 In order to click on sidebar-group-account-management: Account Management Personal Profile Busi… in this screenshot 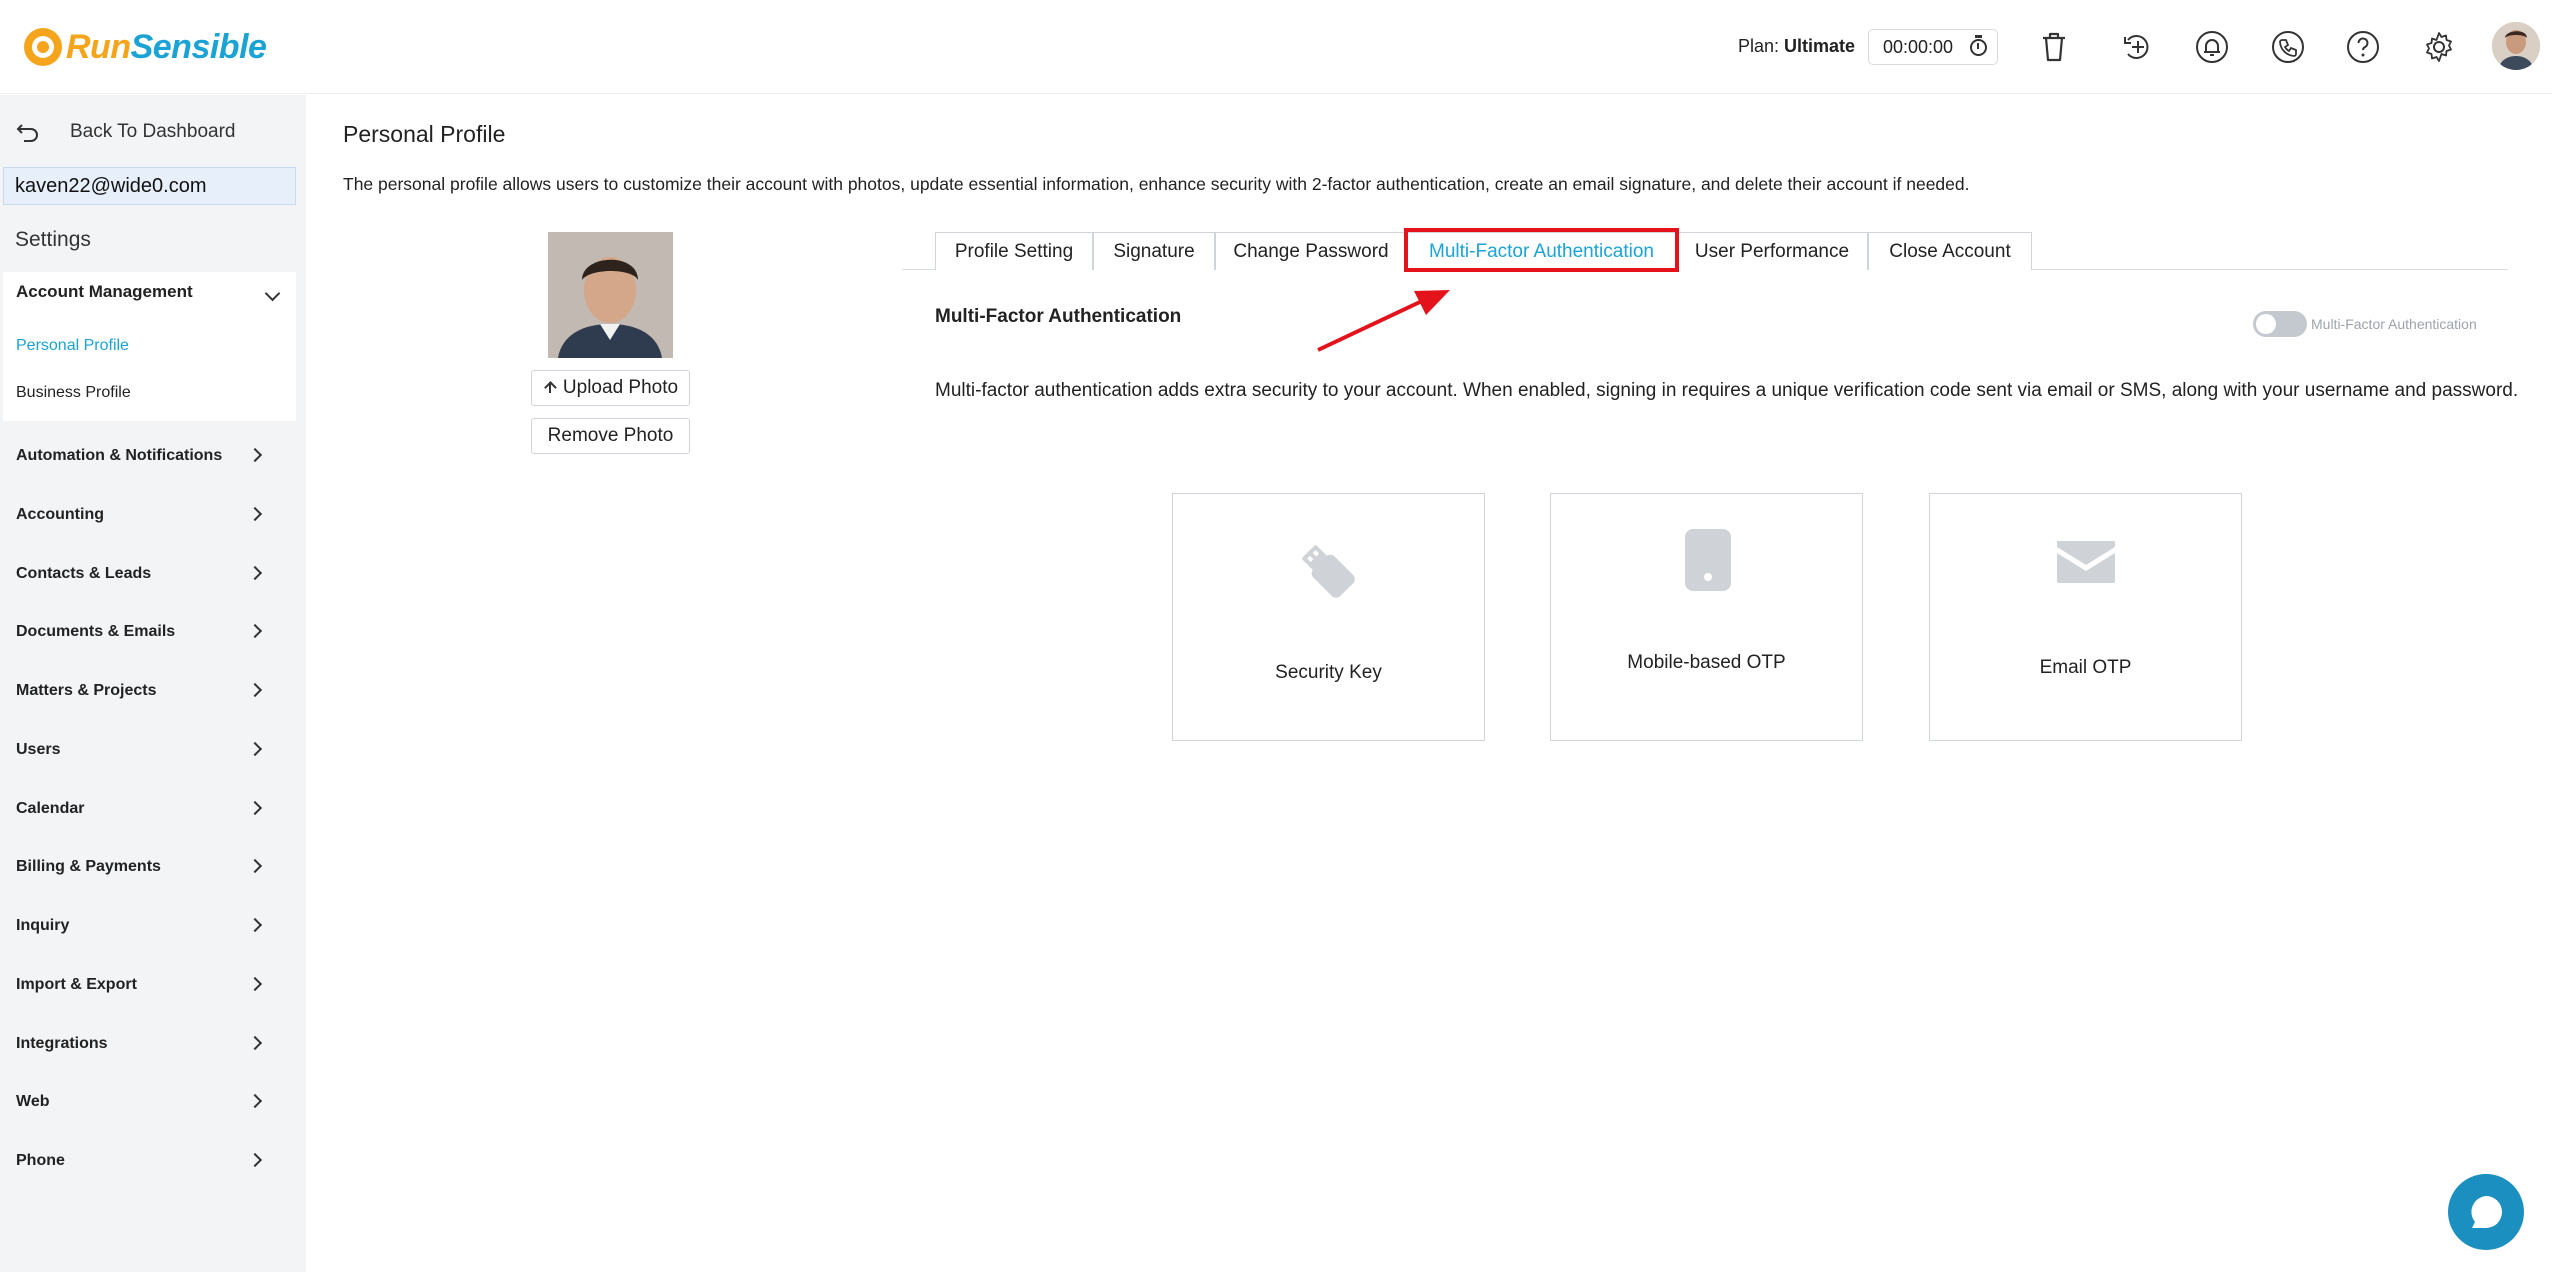, I will do `click(149, 346)`.